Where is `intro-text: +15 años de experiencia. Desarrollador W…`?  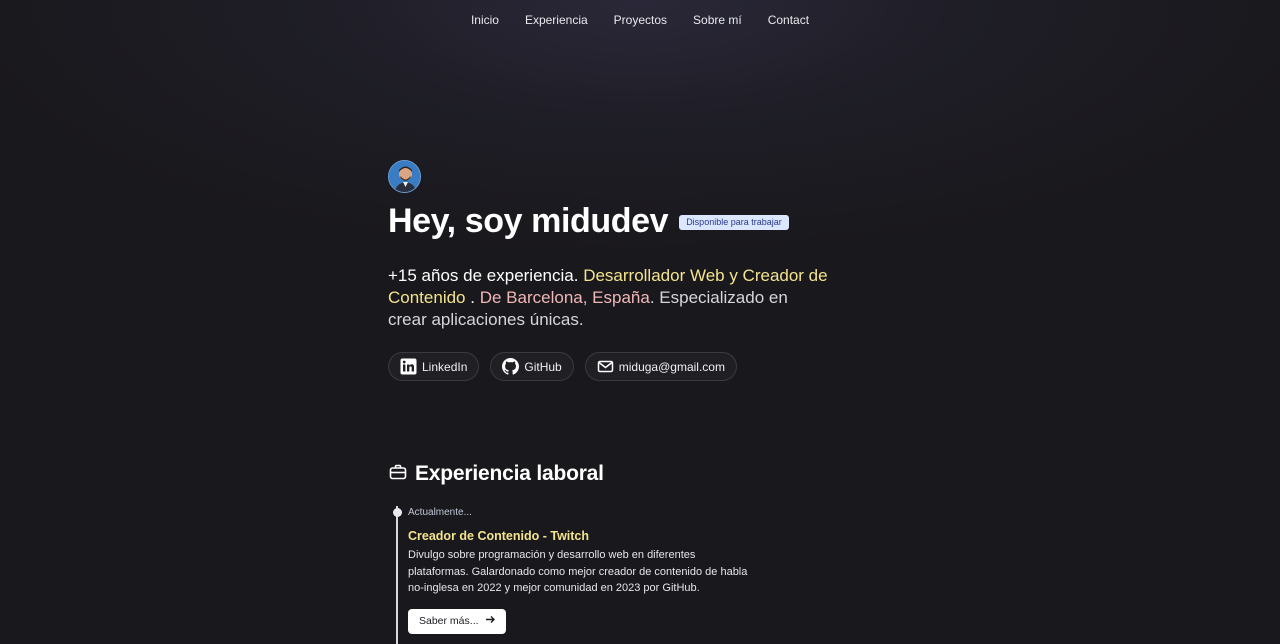 intro-text: +15 años de experiencia. Desarrollador W… is located at coordinates (608, 298).